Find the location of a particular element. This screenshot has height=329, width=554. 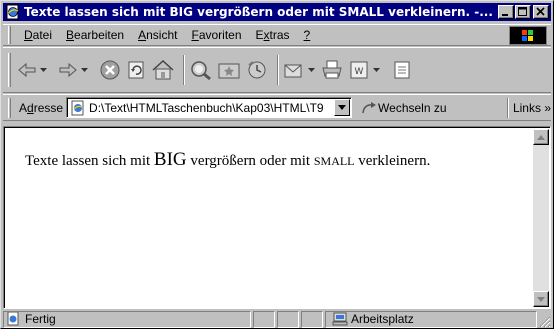

print-icon is located at coordinates (332, 69).